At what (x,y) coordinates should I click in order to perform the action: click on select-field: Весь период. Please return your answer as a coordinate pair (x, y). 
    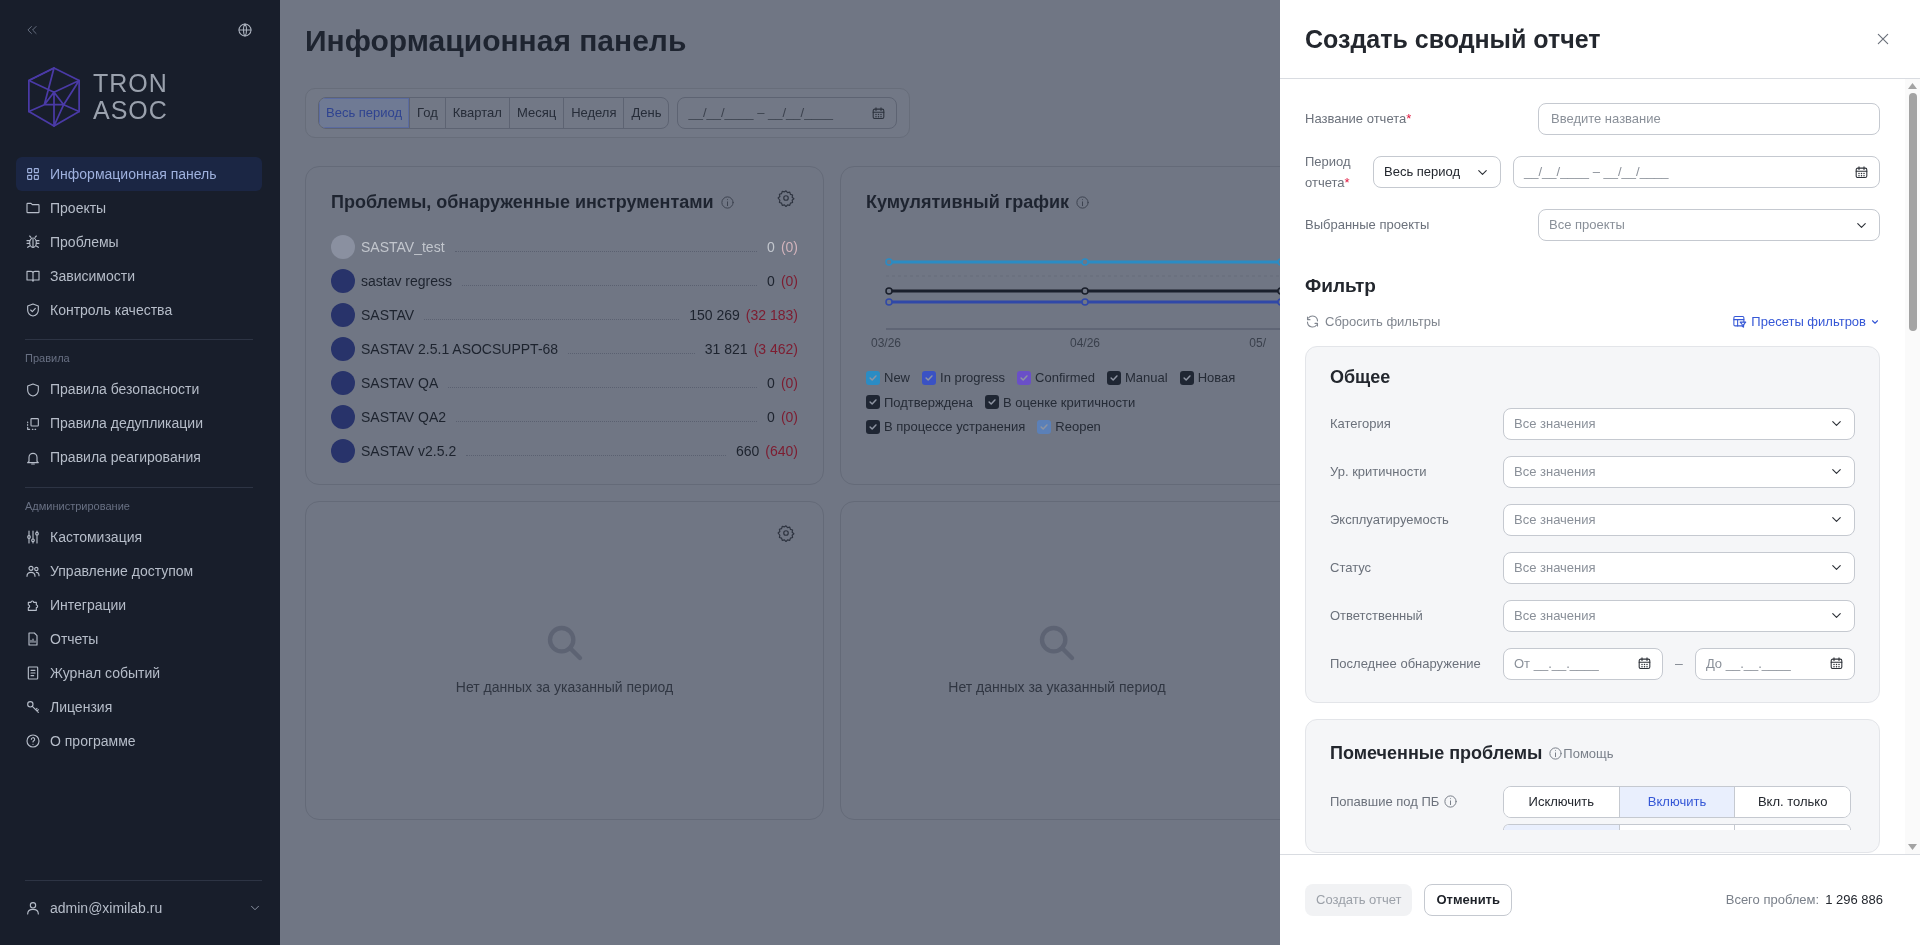
    Looking at the image, I should click on (1437, 172).